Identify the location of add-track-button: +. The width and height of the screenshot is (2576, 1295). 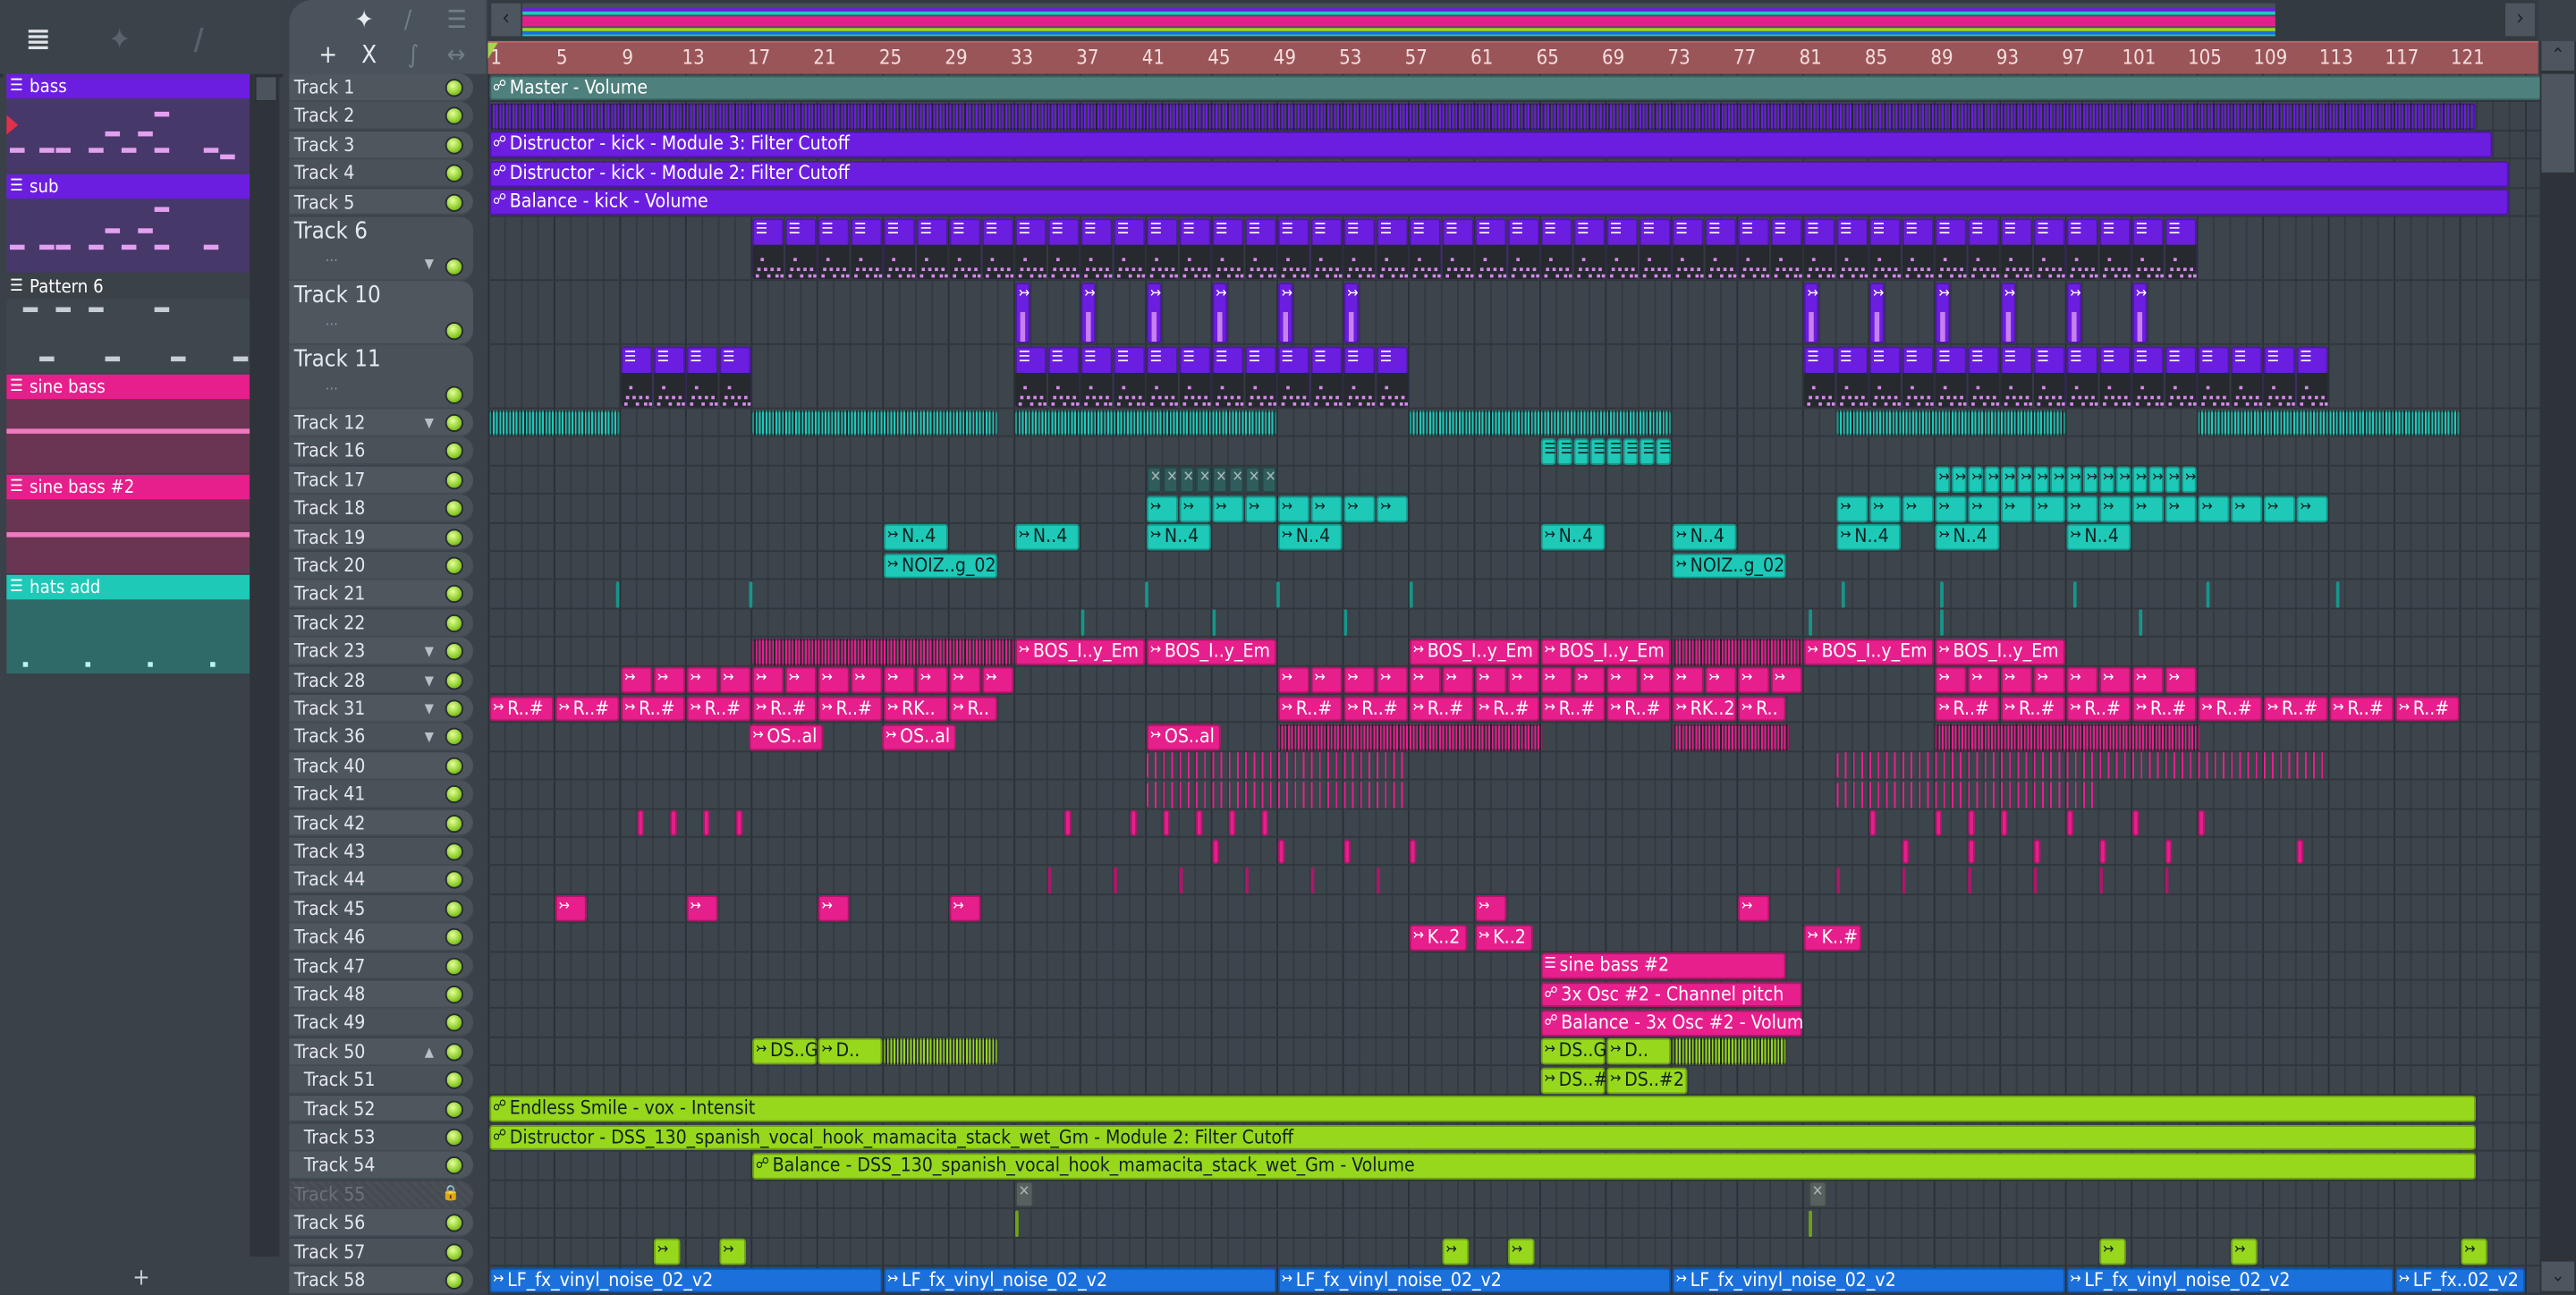
(327, 54).